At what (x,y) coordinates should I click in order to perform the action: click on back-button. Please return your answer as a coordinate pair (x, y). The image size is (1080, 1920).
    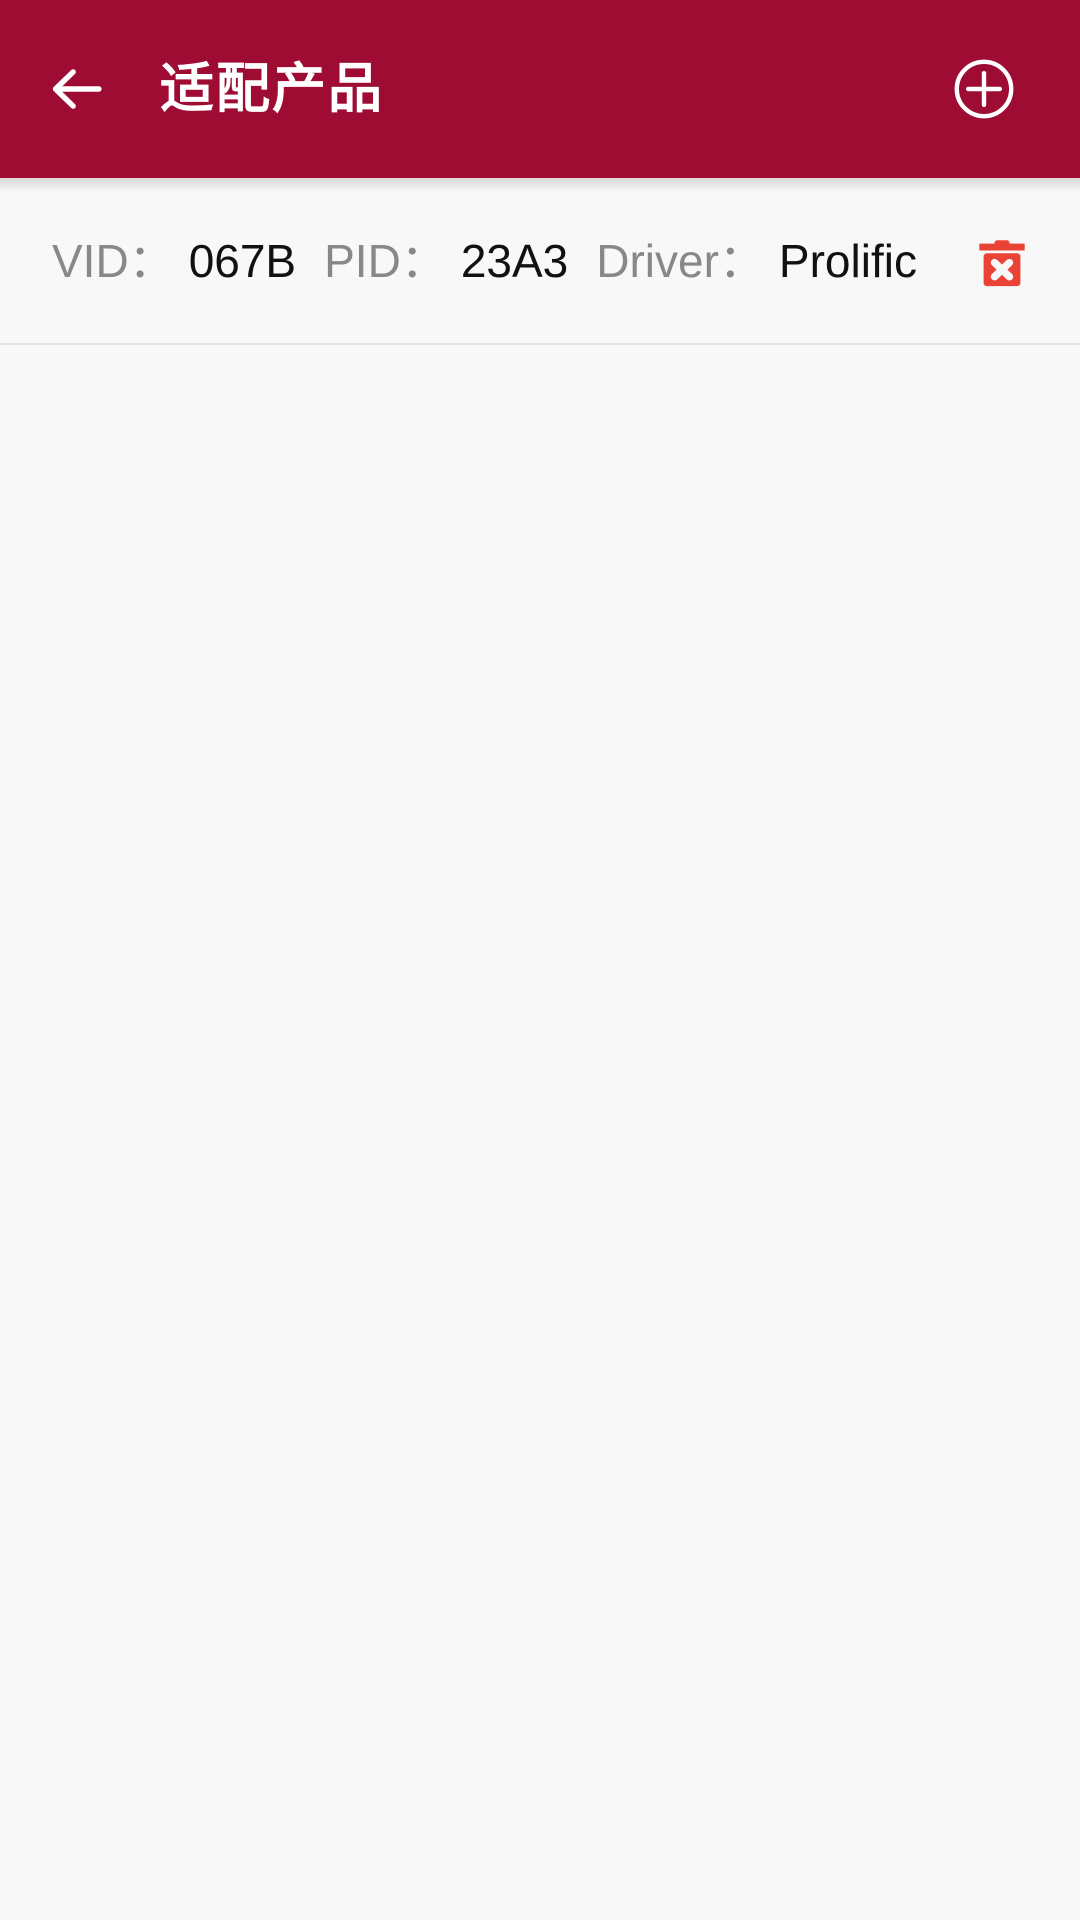
    Looking at the image, I should click on (77, 89).